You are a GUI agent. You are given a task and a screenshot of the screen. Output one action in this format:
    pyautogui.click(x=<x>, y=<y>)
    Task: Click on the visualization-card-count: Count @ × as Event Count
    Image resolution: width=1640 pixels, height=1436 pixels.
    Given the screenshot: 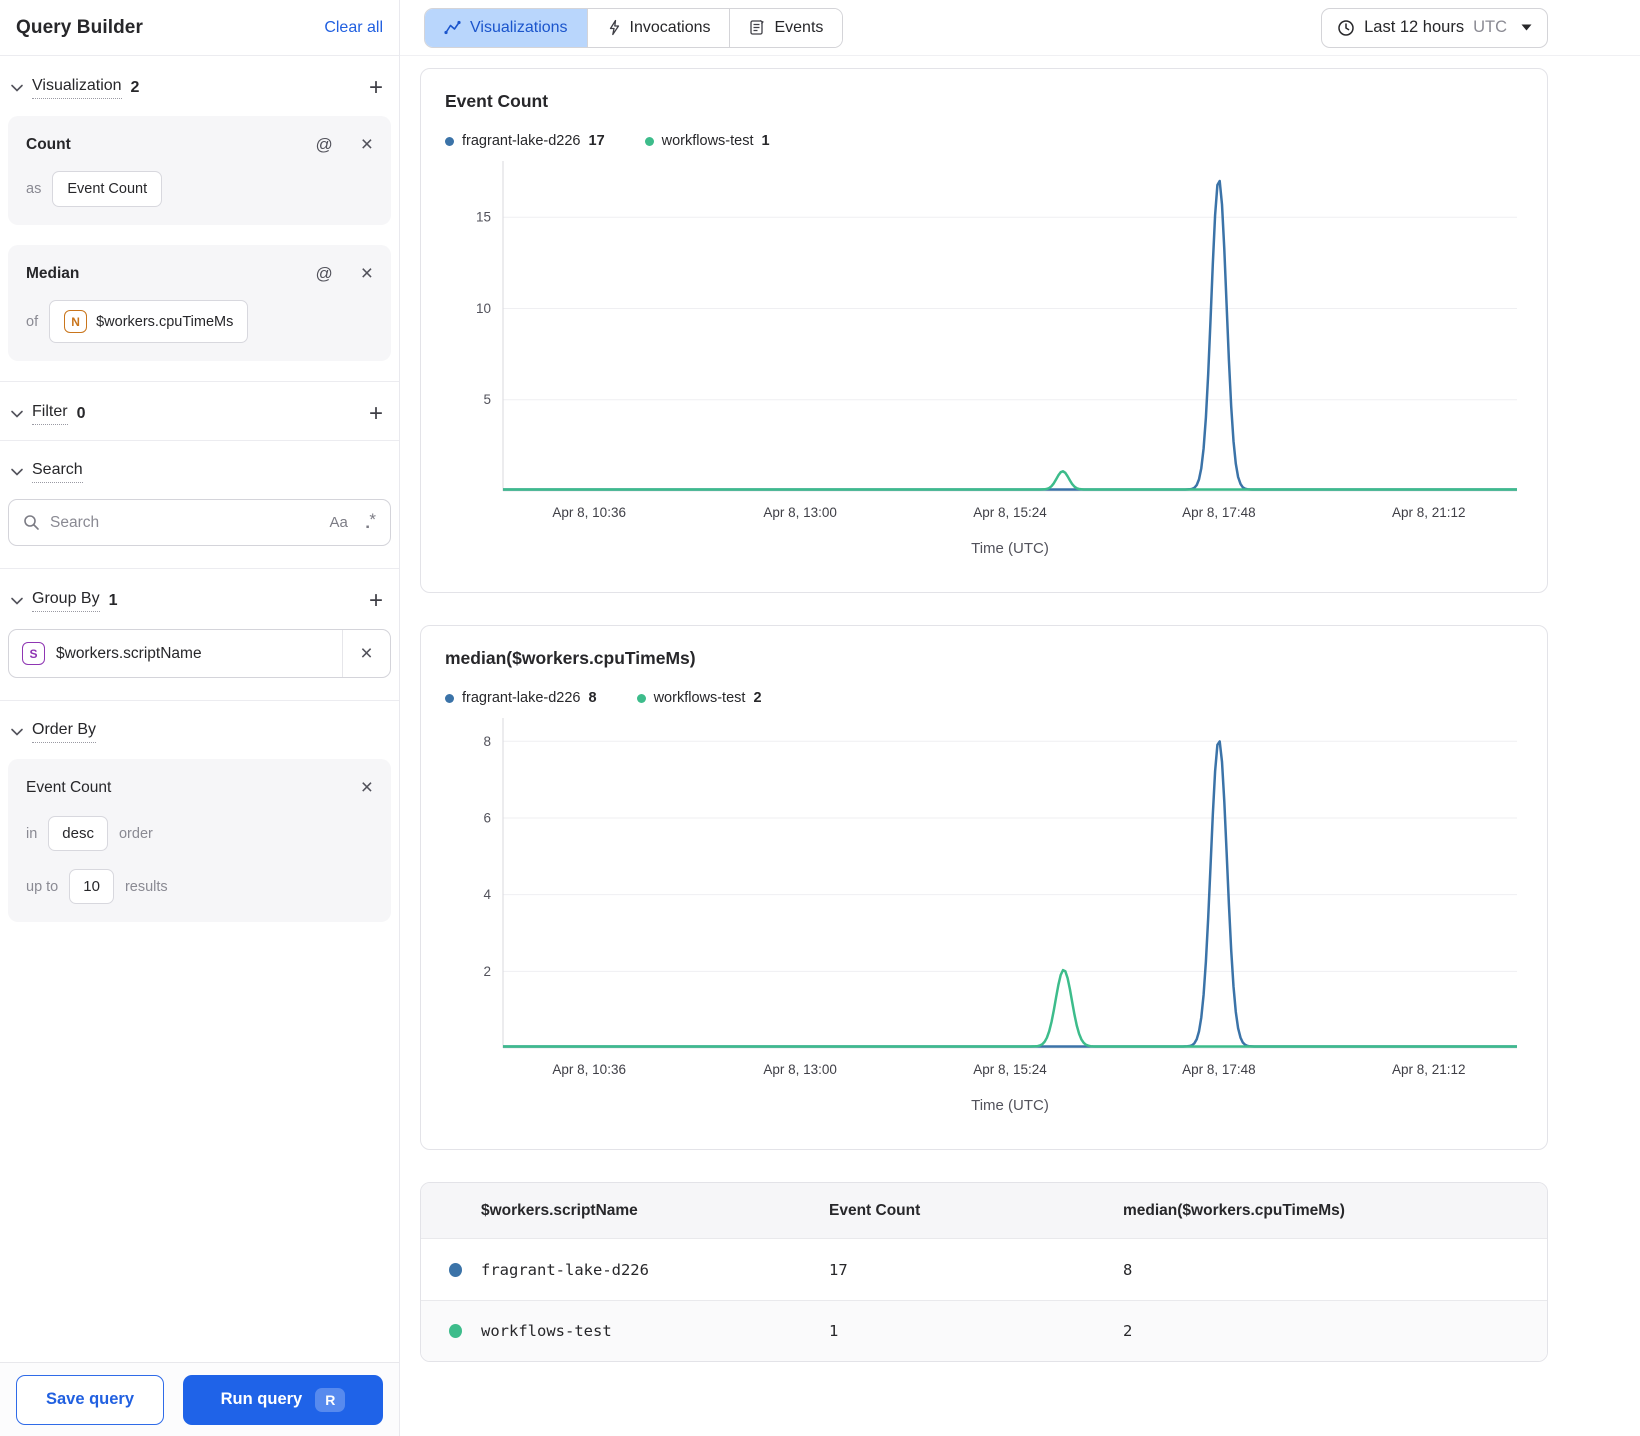 What is the action you would take?
    pyautogui.click(x=199, y=170)
    